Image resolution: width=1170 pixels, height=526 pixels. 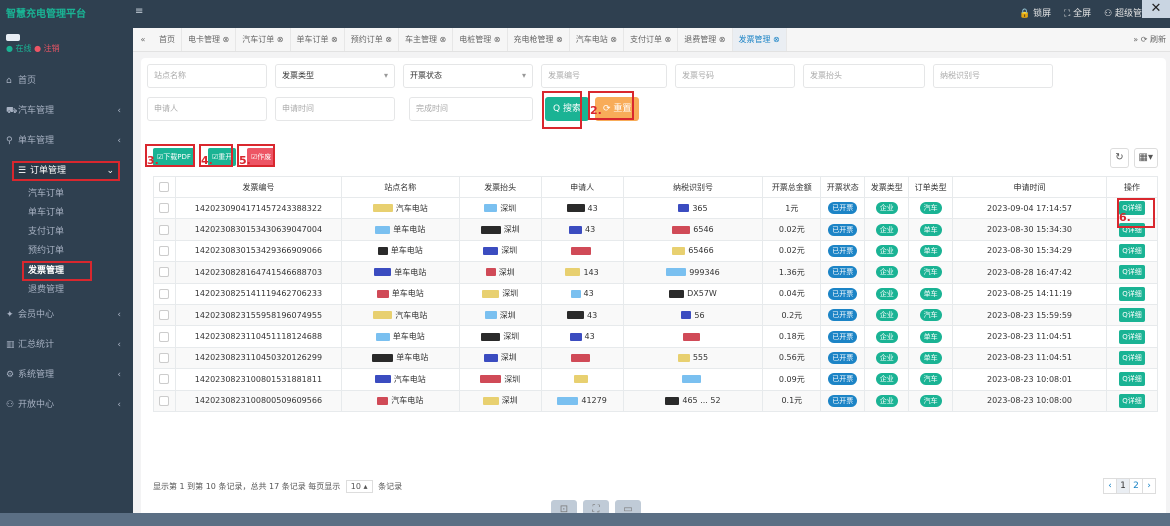 I want to click on select-all-checkbox, so click(x=164, y=187).